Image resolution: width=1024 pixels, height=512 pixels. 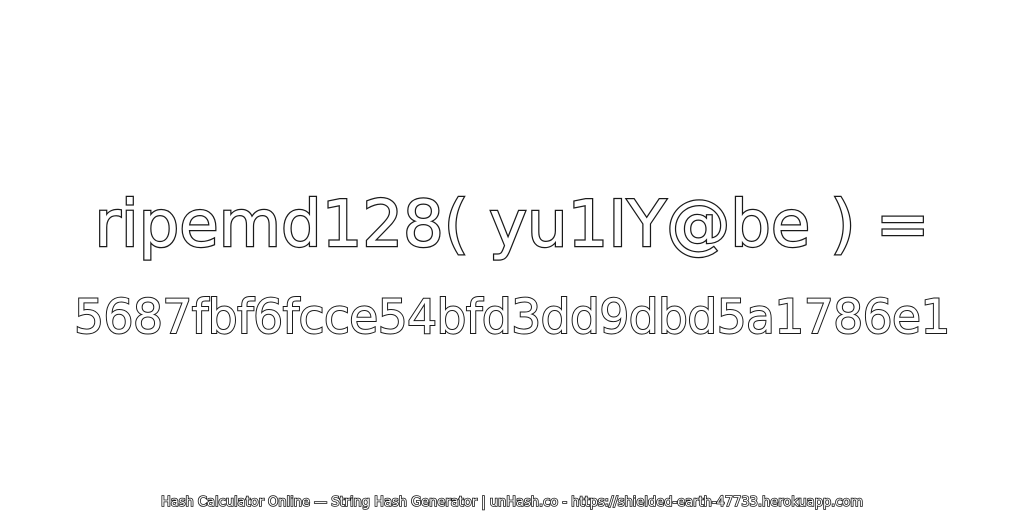 What do you see at coordinates (512, 317) in the screenshot?
I see `hash-output: 5687fbf6fcce54bfd3dd9dbd5a1786e1` at bounding box center [512, 317].